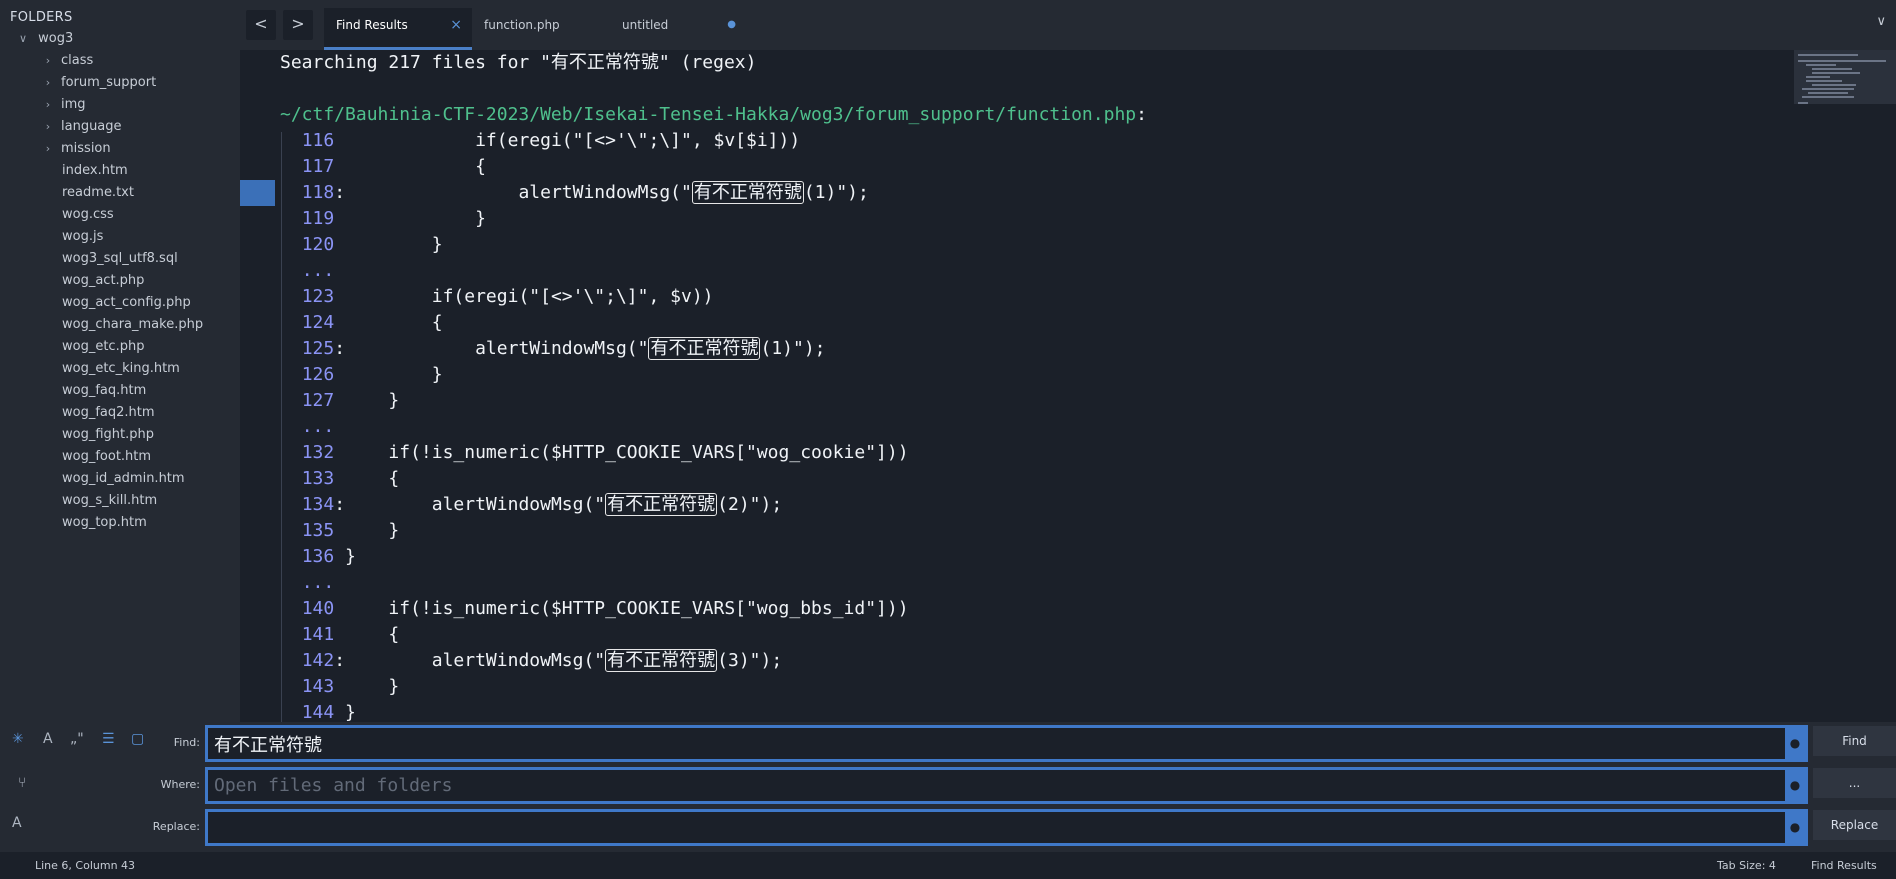 Image resolution: width=1896 pixels, height=879 pixels. What do you see at coordinates (104, 391) in the screenshot?
I see `file-item: wog_faq.htm` at bounding box center [104, 391].